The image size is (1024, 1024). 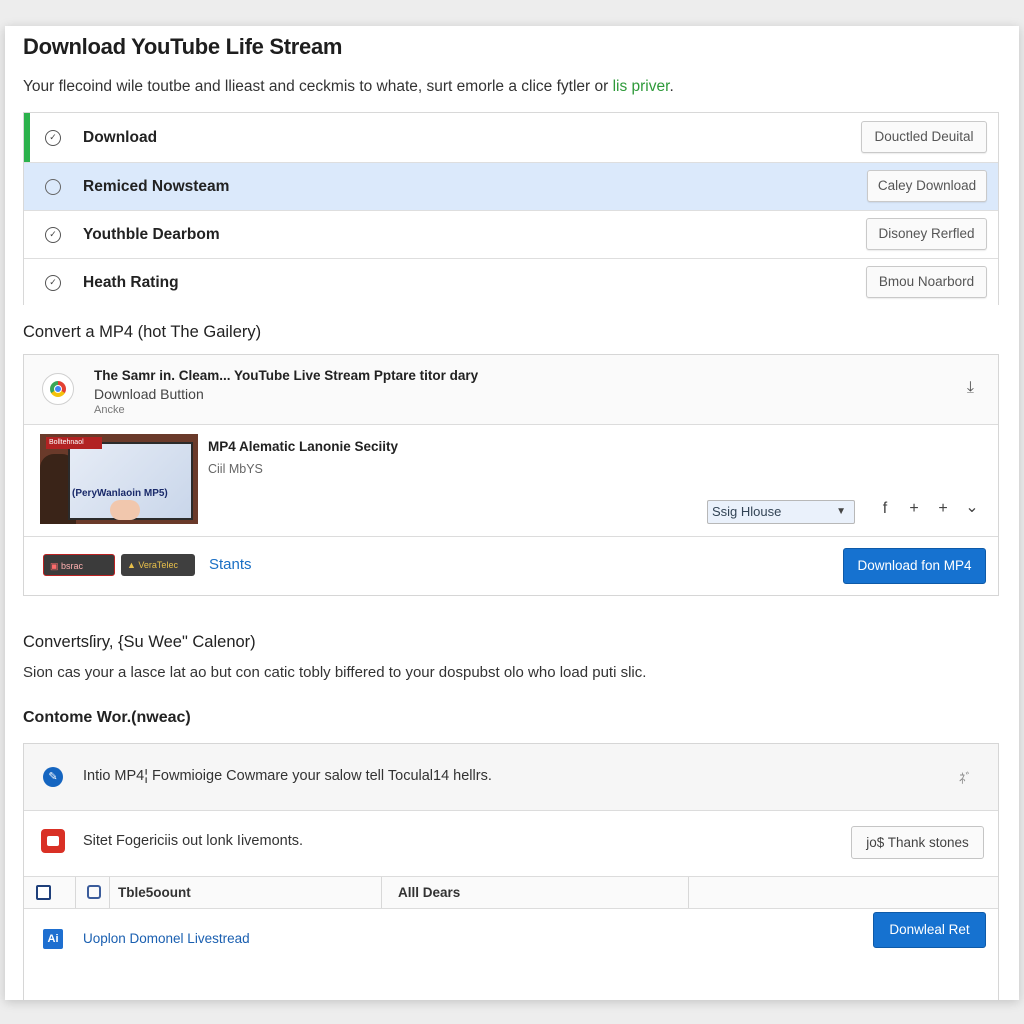 I want to click on list-item-label: Download, so click(x=120, y=137).